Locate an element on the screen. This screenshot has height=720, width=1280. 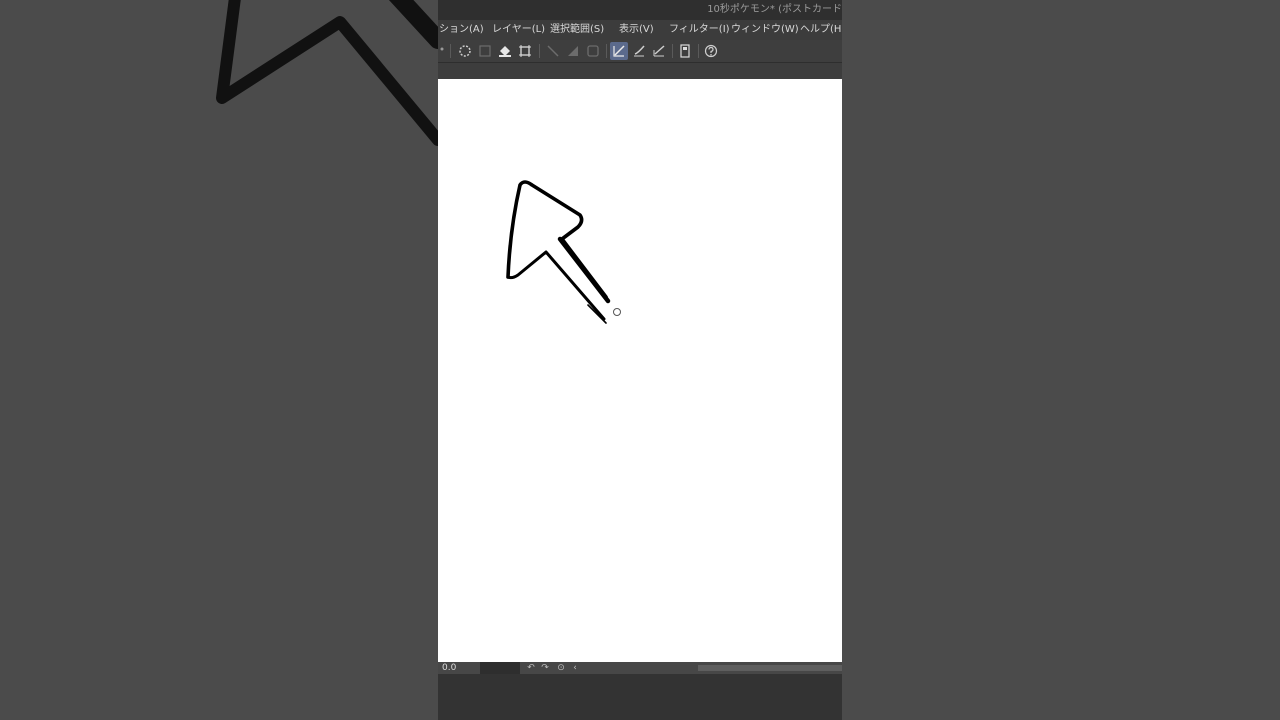
status-bar: 0.0 ↶ ↷ ⊙ ‹ is located at coordinates (640, 668).